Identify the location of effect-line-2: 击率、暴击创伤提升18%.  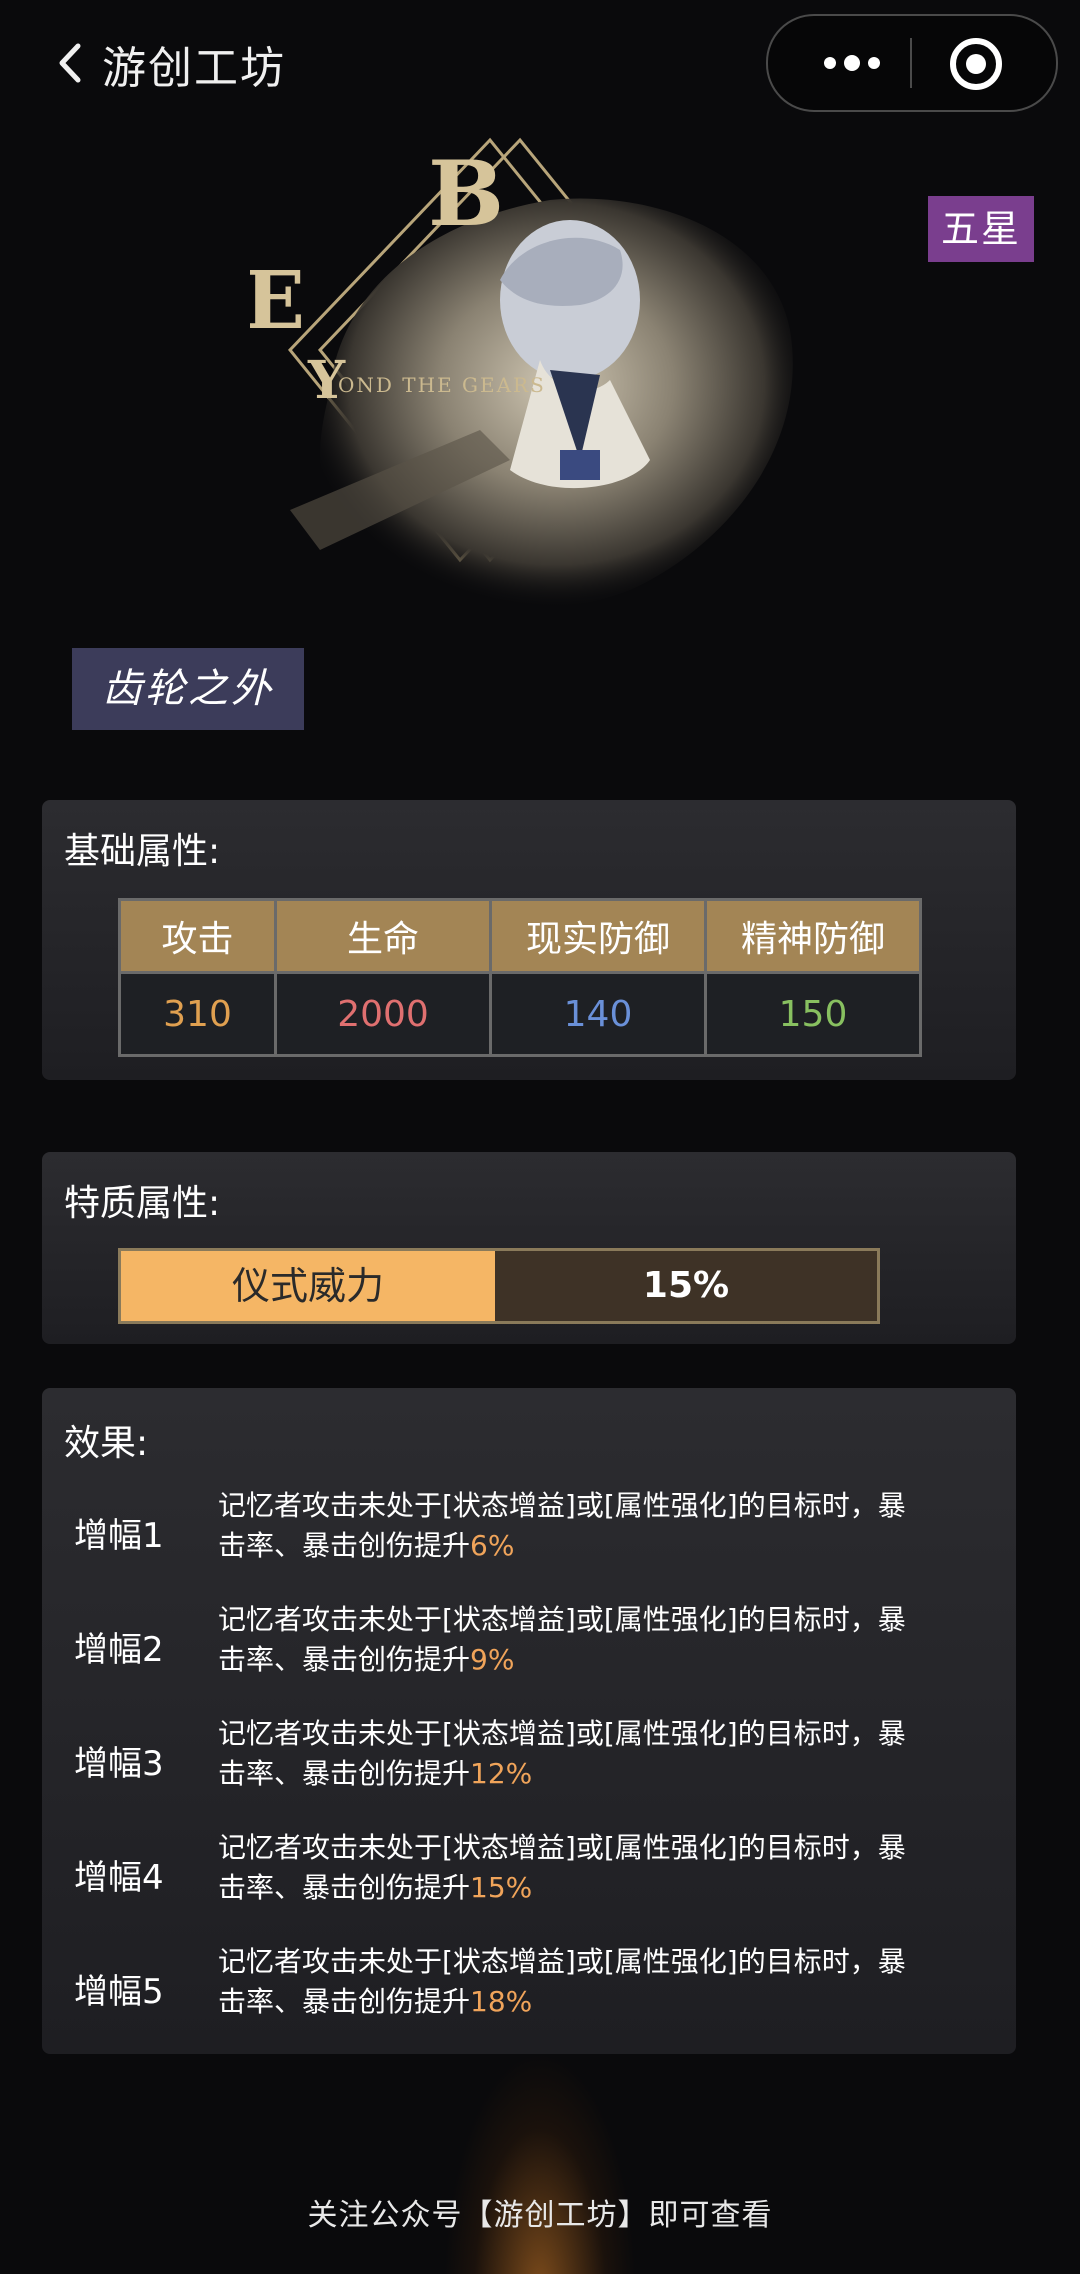
(588, 2002).